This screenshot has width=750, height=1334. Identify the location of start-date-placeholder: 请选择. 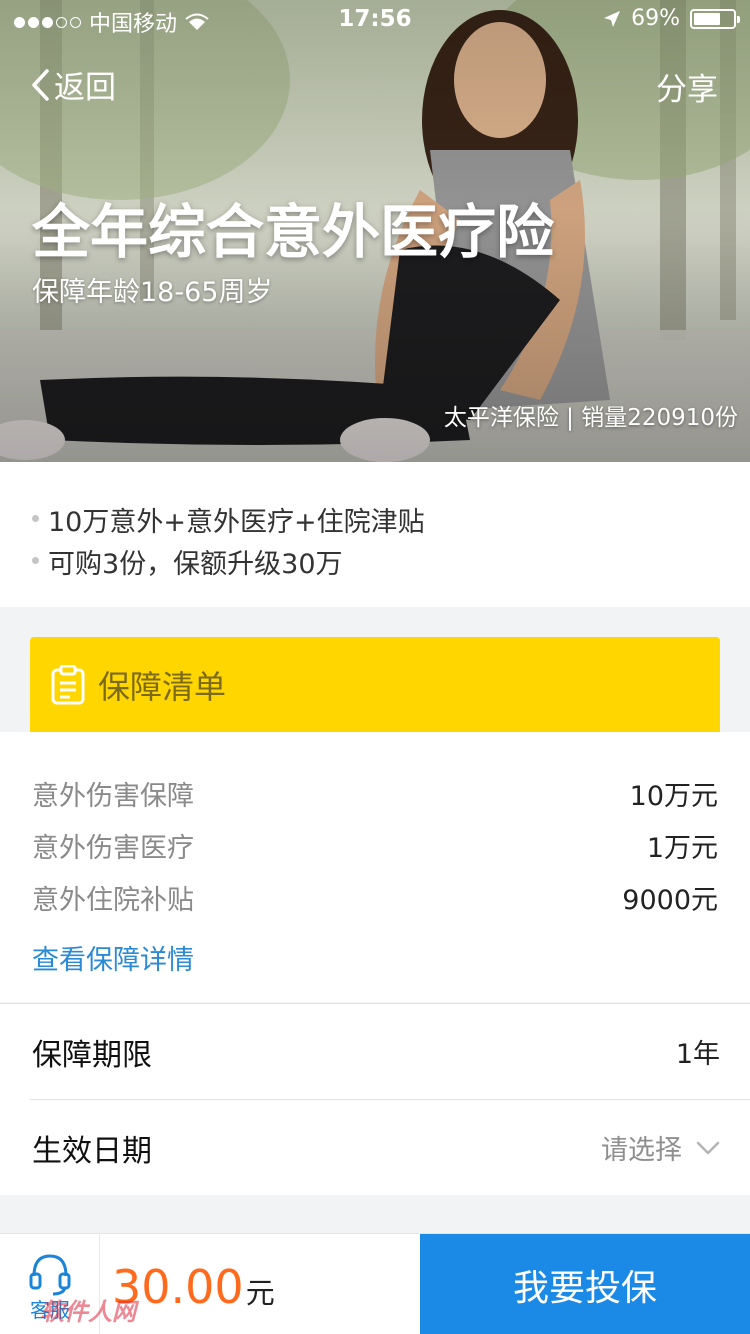
(641, 1150).